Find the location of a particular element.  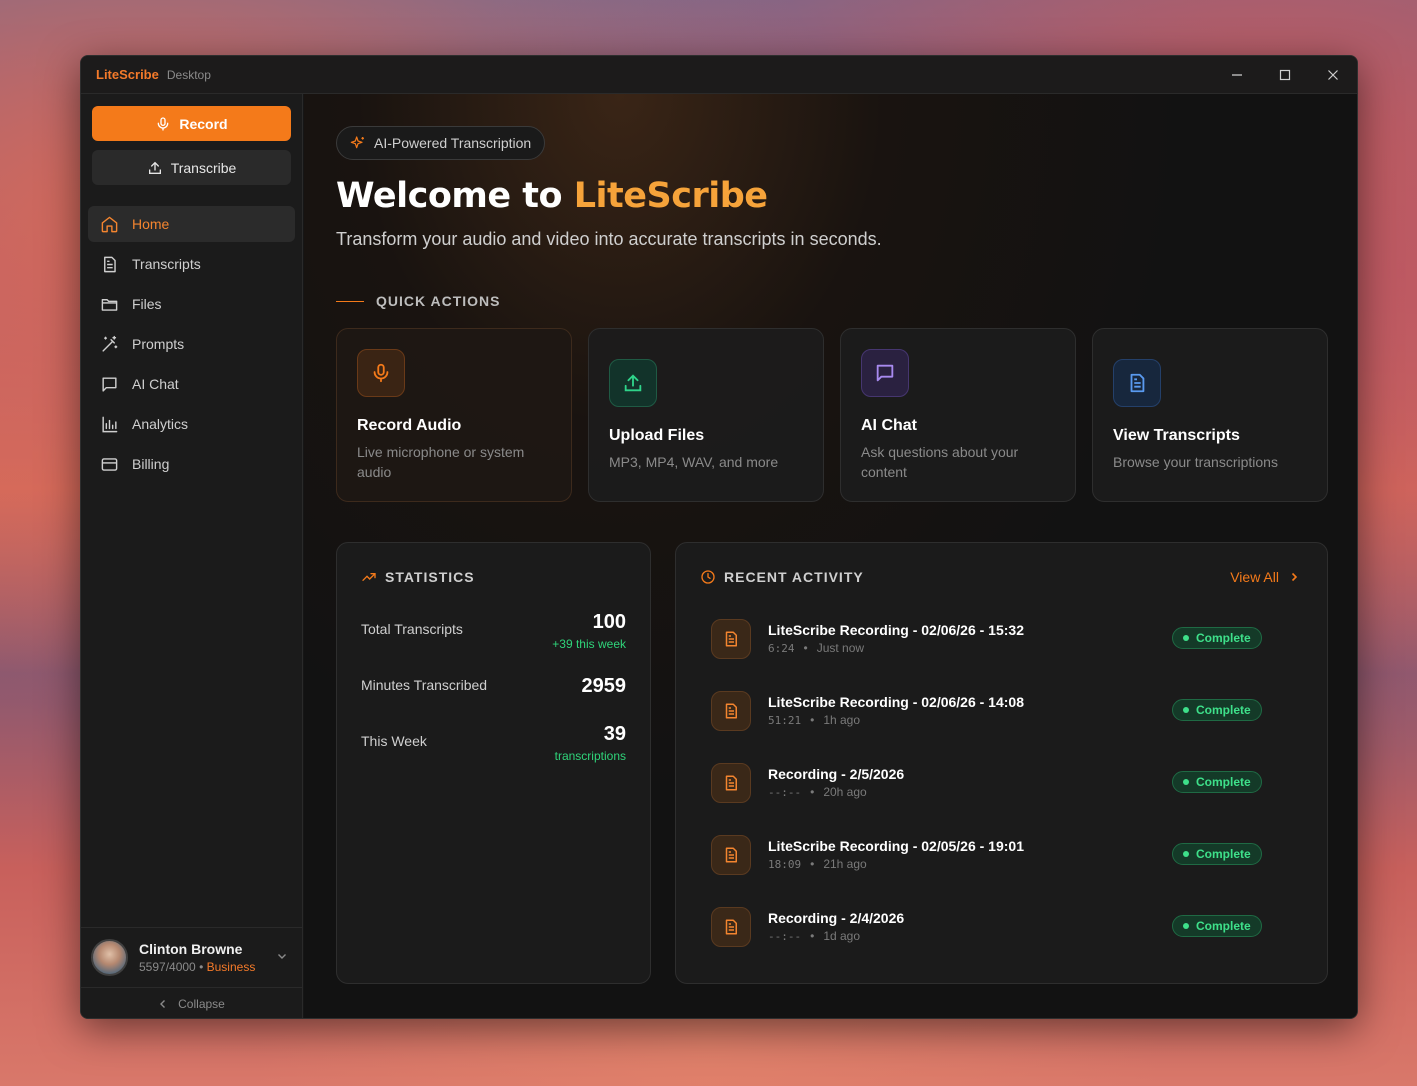

folder-icon is located at coordinates (109, 304).